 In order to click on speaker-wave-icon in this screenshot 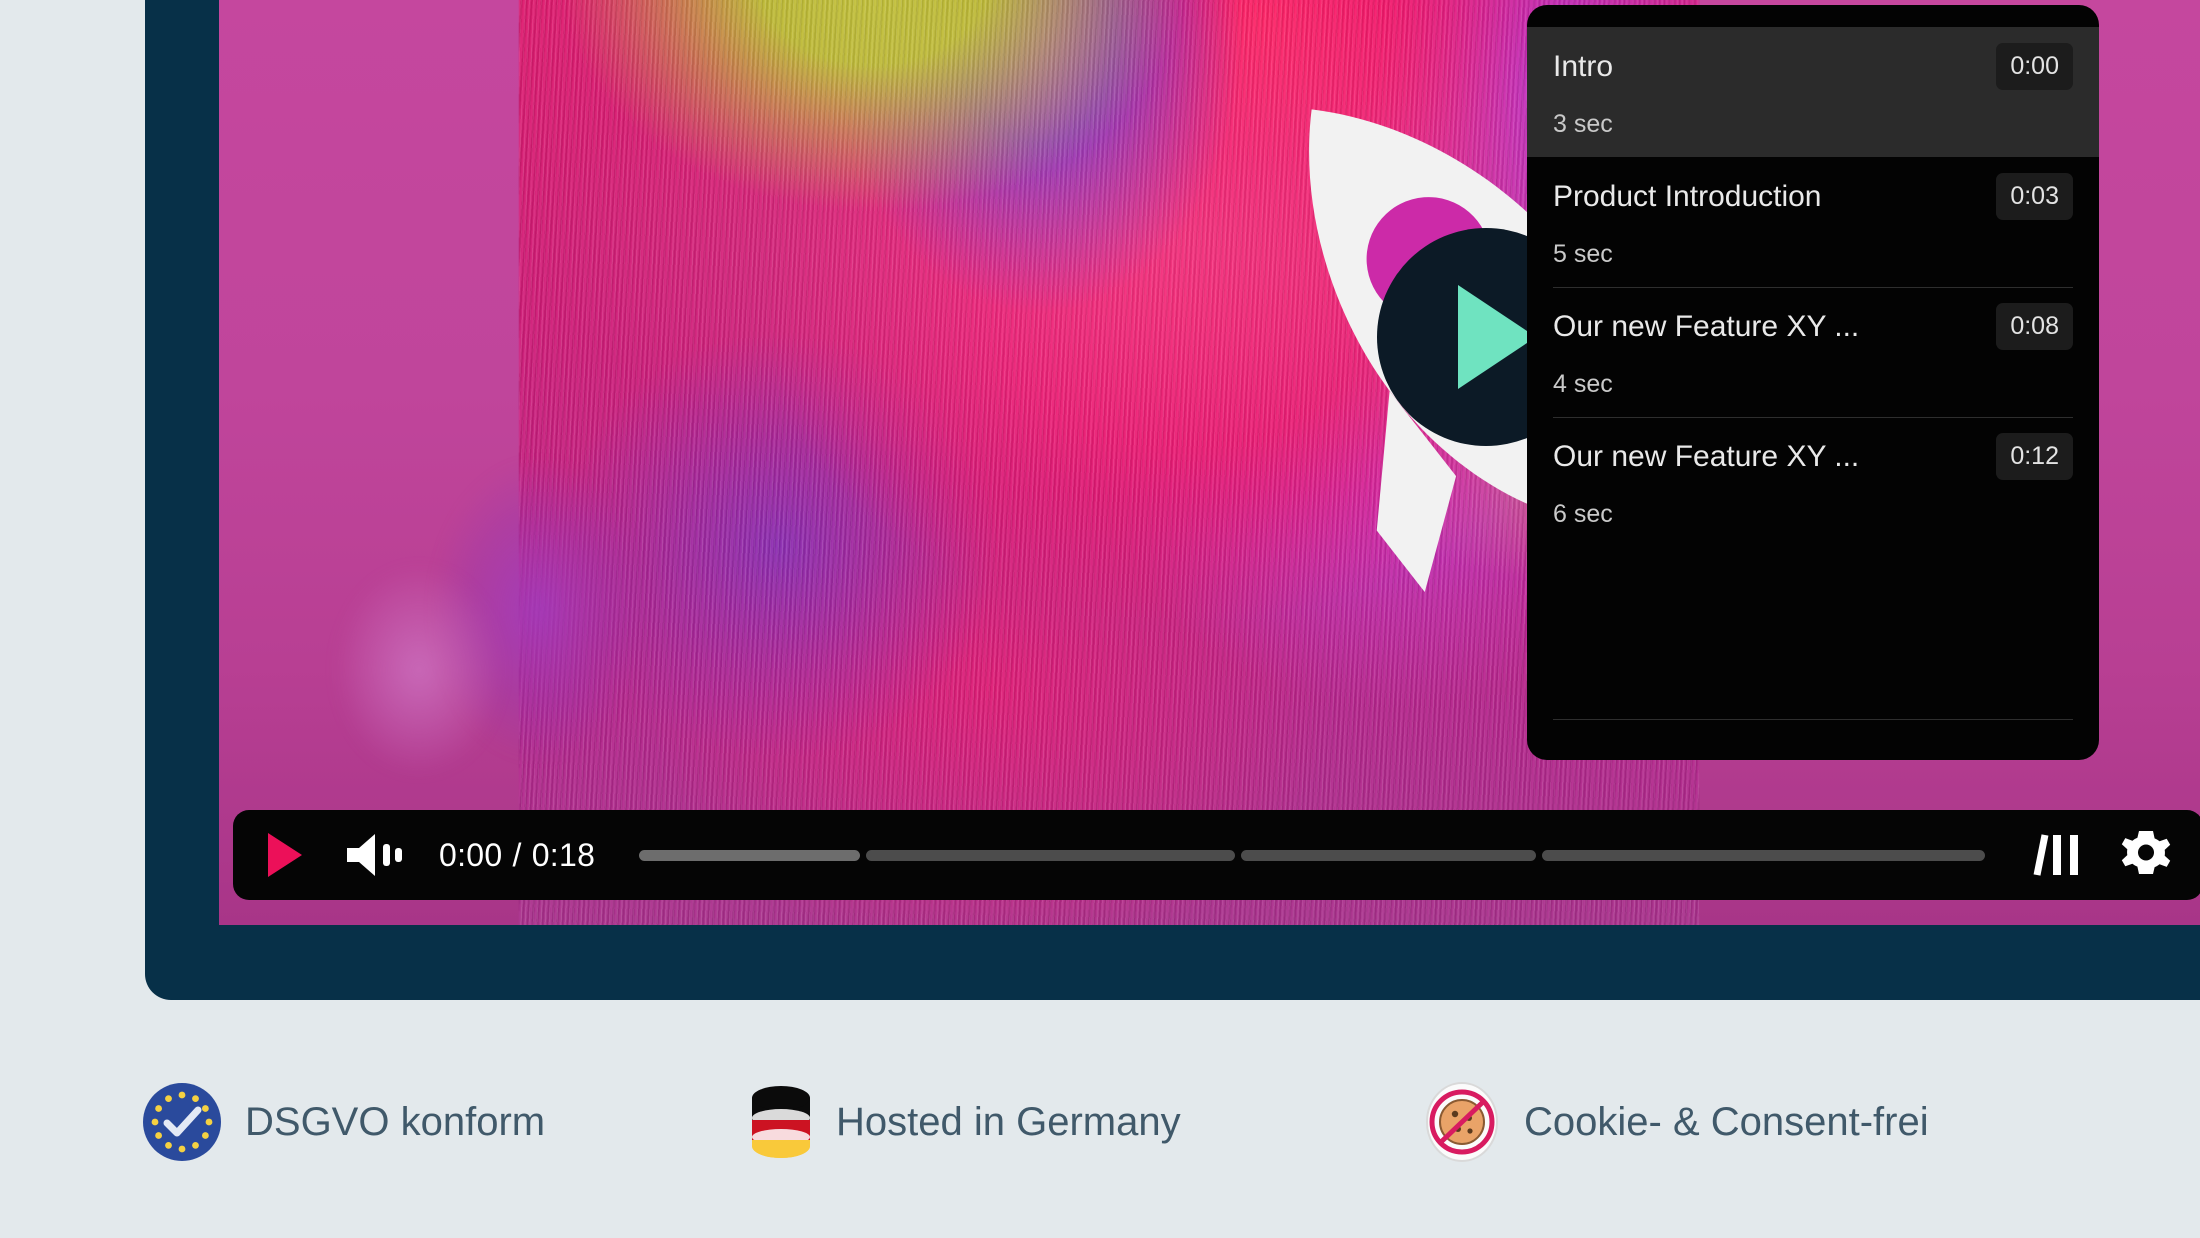, I will do `click(374, 855)`.